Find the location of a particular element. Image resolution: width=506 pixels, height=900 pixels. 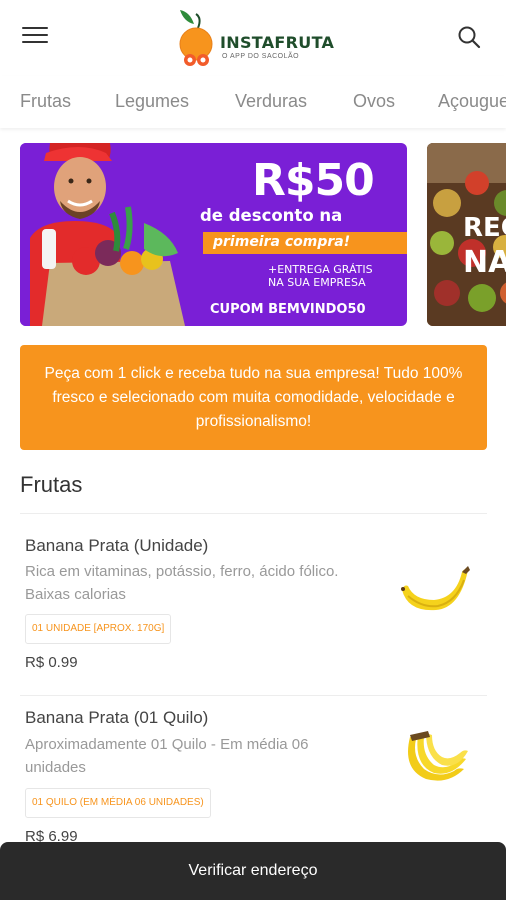

tab-legumes: Legumes is located at coordinates (152, 101).